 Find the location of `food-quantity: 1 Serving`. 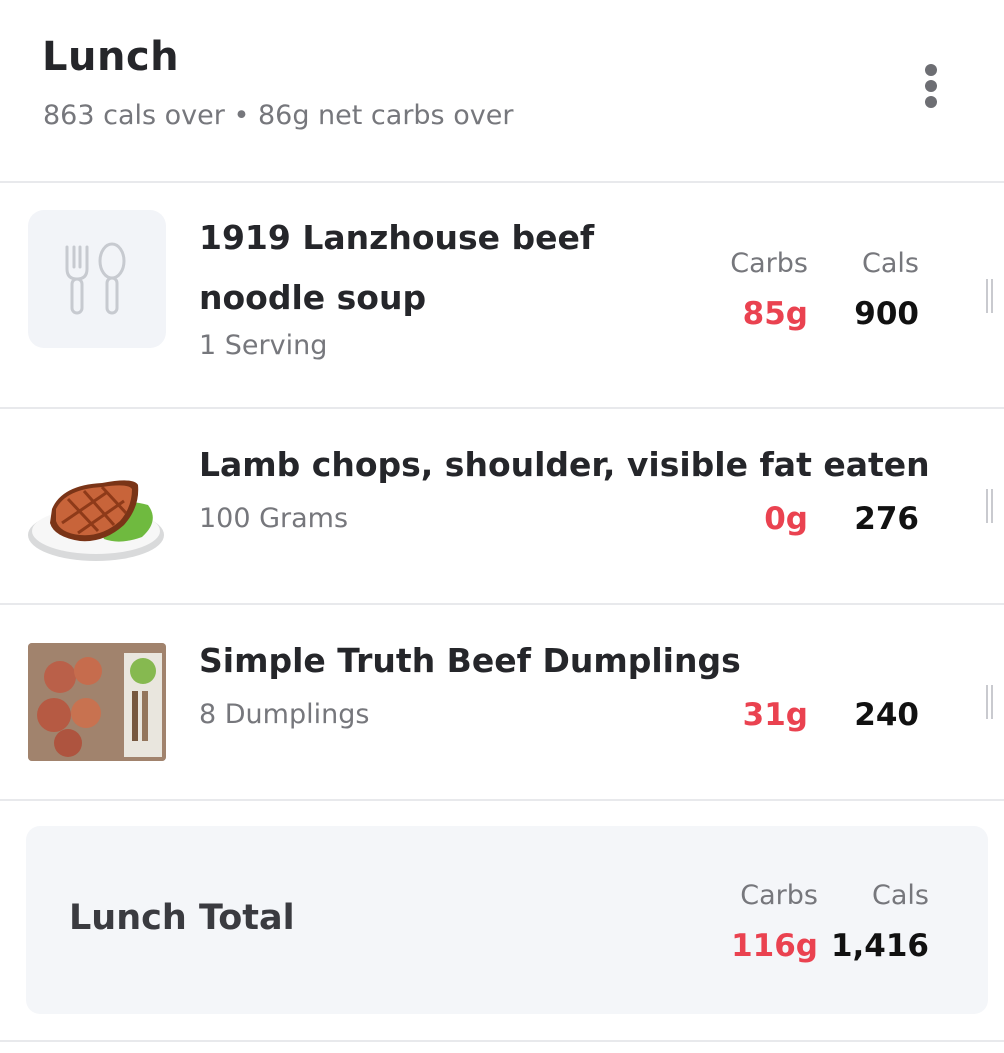

food-quantity: 1 Serving is located at coordinates (263, 345).